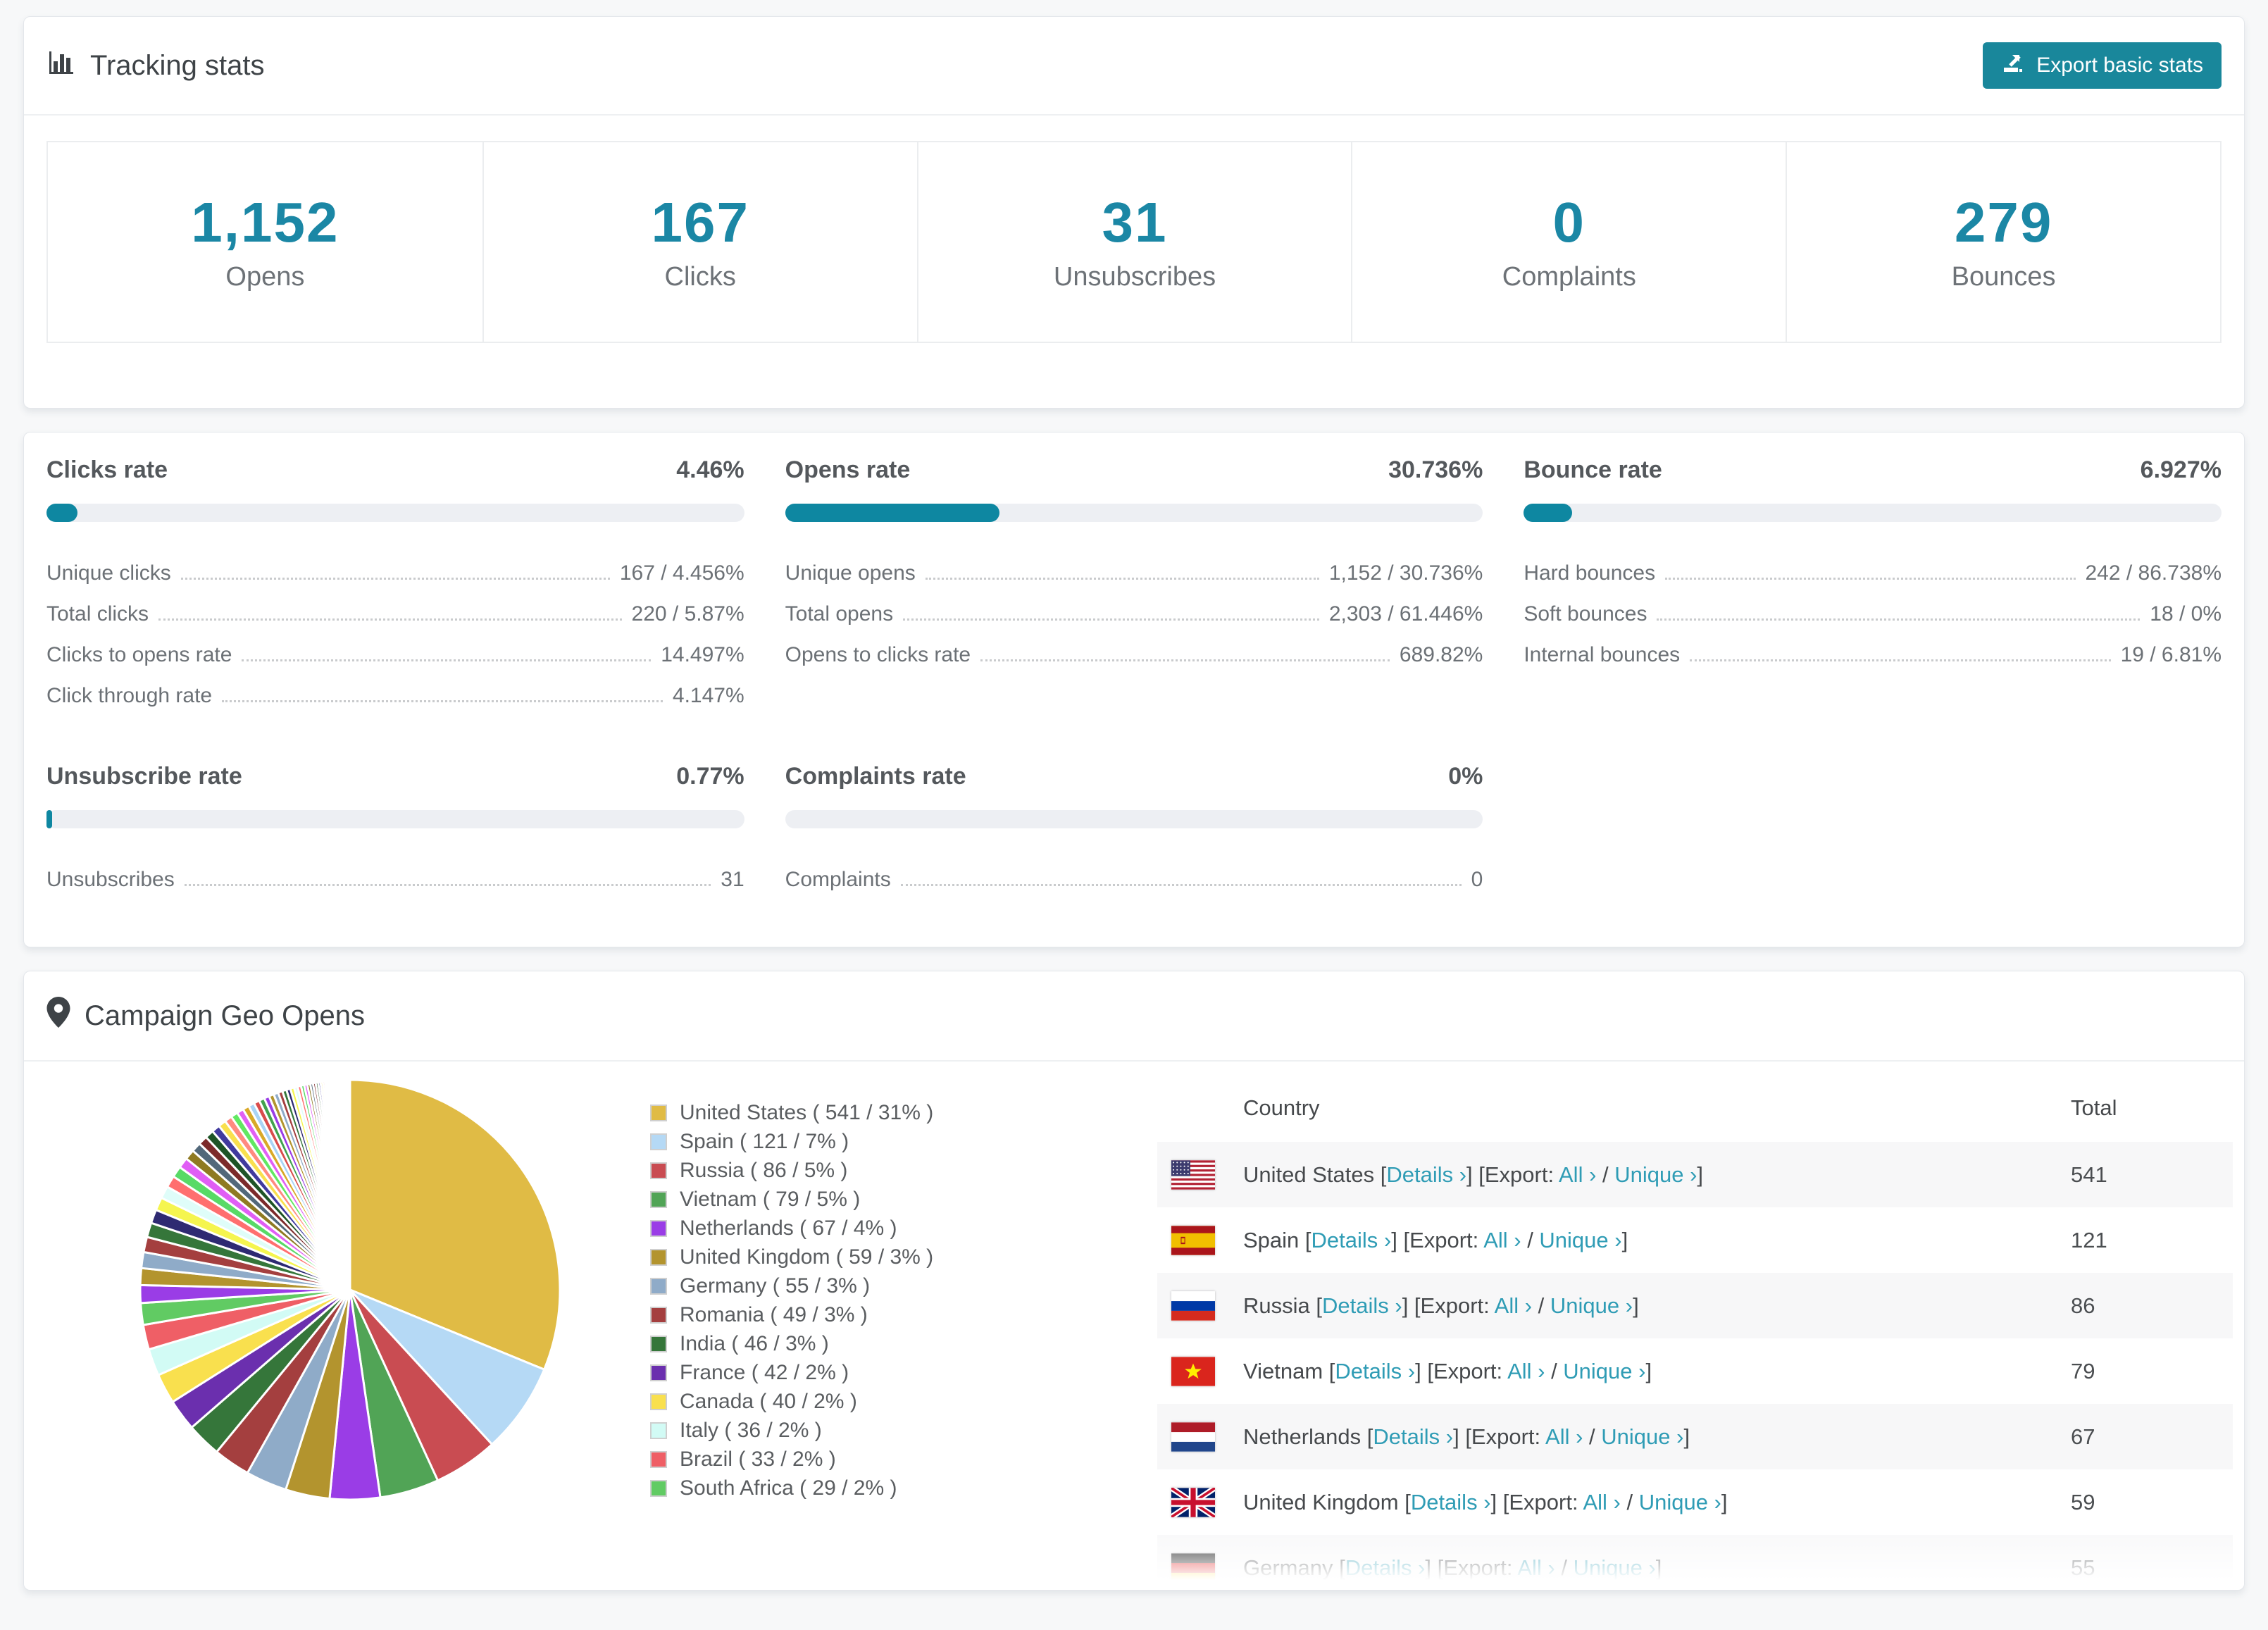 The image size is (2268, 1630). What do you see at coordinates (700, 222) in the screenshot?
I see `stat-value: 167` at bounding box center [700, 222].